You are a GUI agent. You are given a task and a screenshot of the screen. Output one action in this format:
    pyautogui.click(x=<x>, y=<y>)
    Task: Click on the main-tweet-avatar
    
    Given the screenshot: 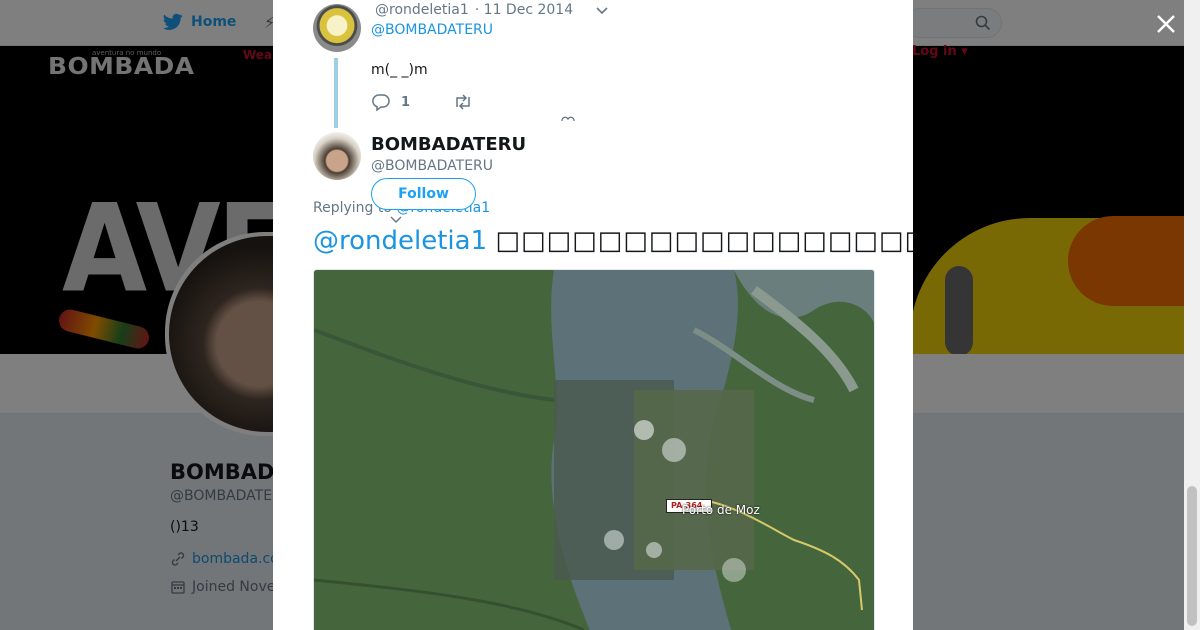 What is the action you would take?
    pyautogui.click(x=337, y=156)
    